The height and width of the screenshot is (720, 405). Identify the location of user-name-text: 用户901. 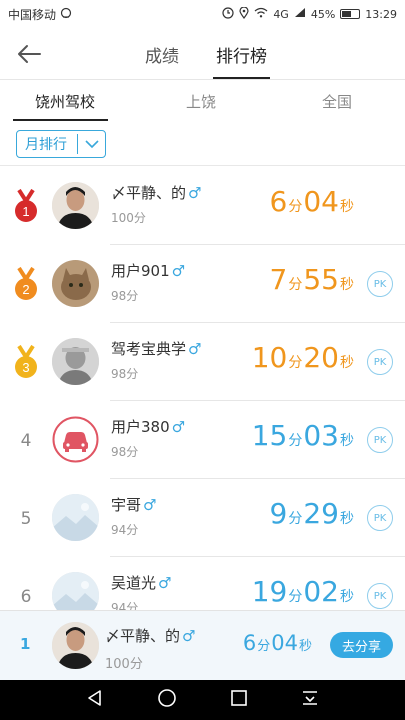
(140, 271).